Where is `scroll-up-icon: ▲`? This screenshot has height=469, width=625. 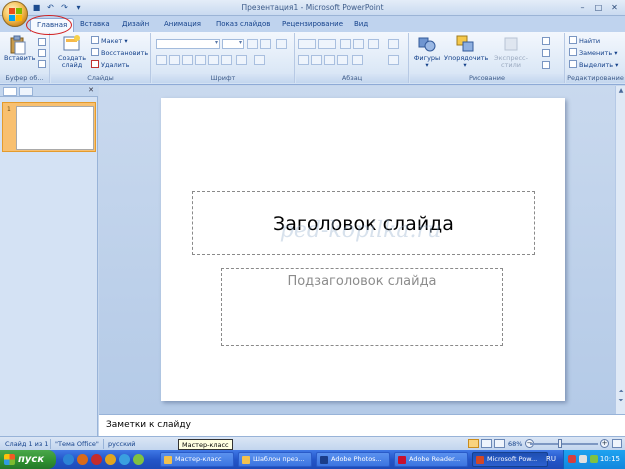
scroll-up-icon: ▲ is located at coordinates (620, 90).